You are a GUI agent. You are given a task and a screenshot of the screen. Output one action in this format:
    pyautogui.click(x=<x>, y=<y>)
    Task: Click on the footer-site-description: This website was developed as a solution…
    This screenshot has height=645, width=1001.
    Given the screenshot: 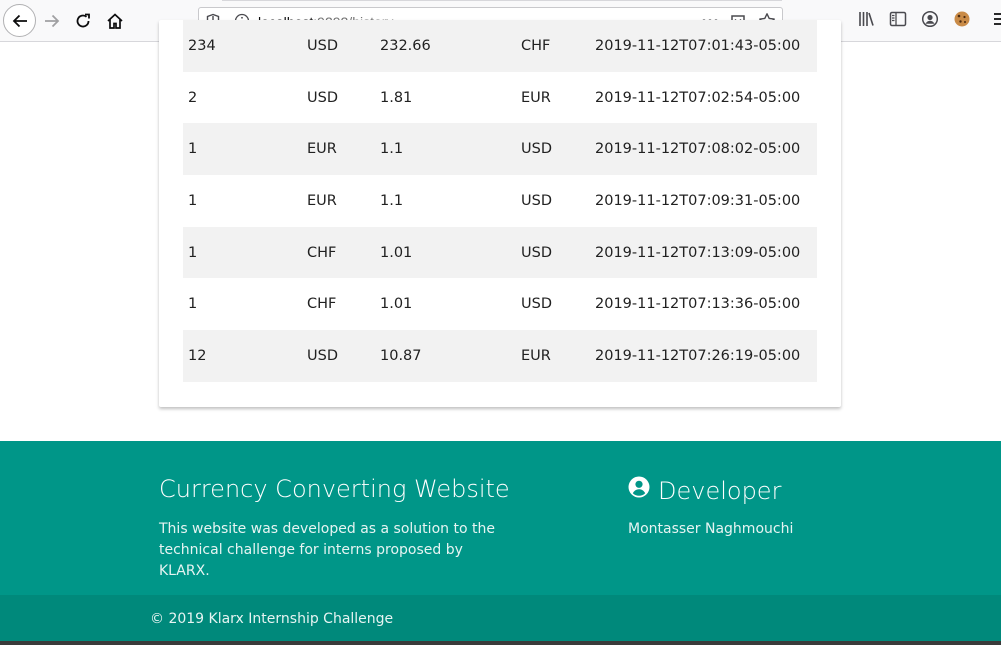 What is the action you would take?
    pyautogui.click(x=327, y=550)
    